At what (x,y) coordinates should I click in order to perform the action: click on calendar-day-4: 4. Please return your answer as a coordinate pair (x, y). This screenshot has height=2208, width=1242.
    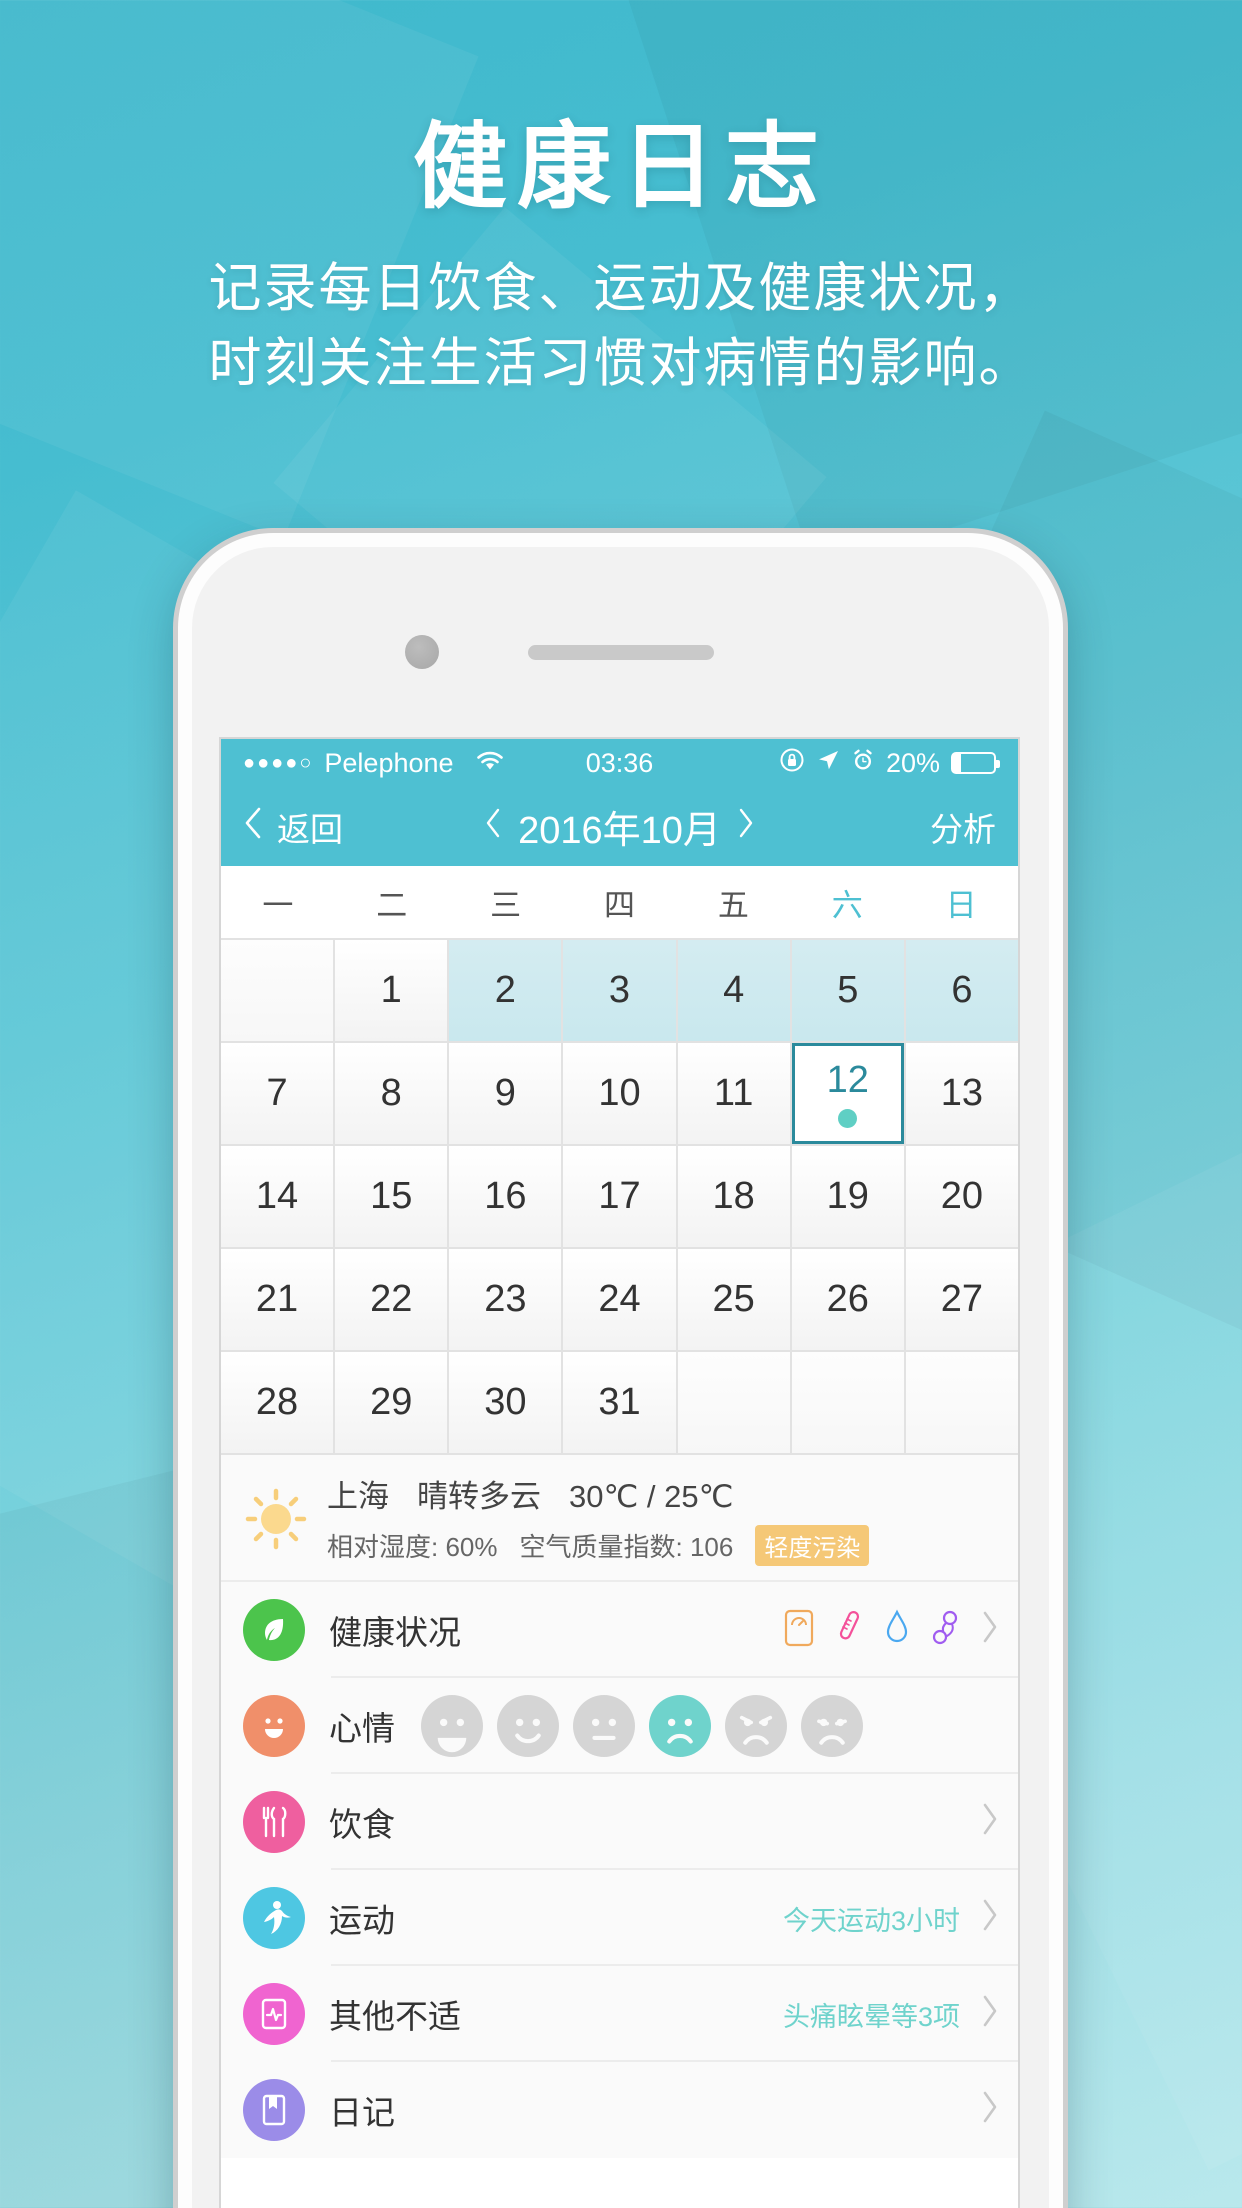
    Looking at the image, I should click on (733, 990).